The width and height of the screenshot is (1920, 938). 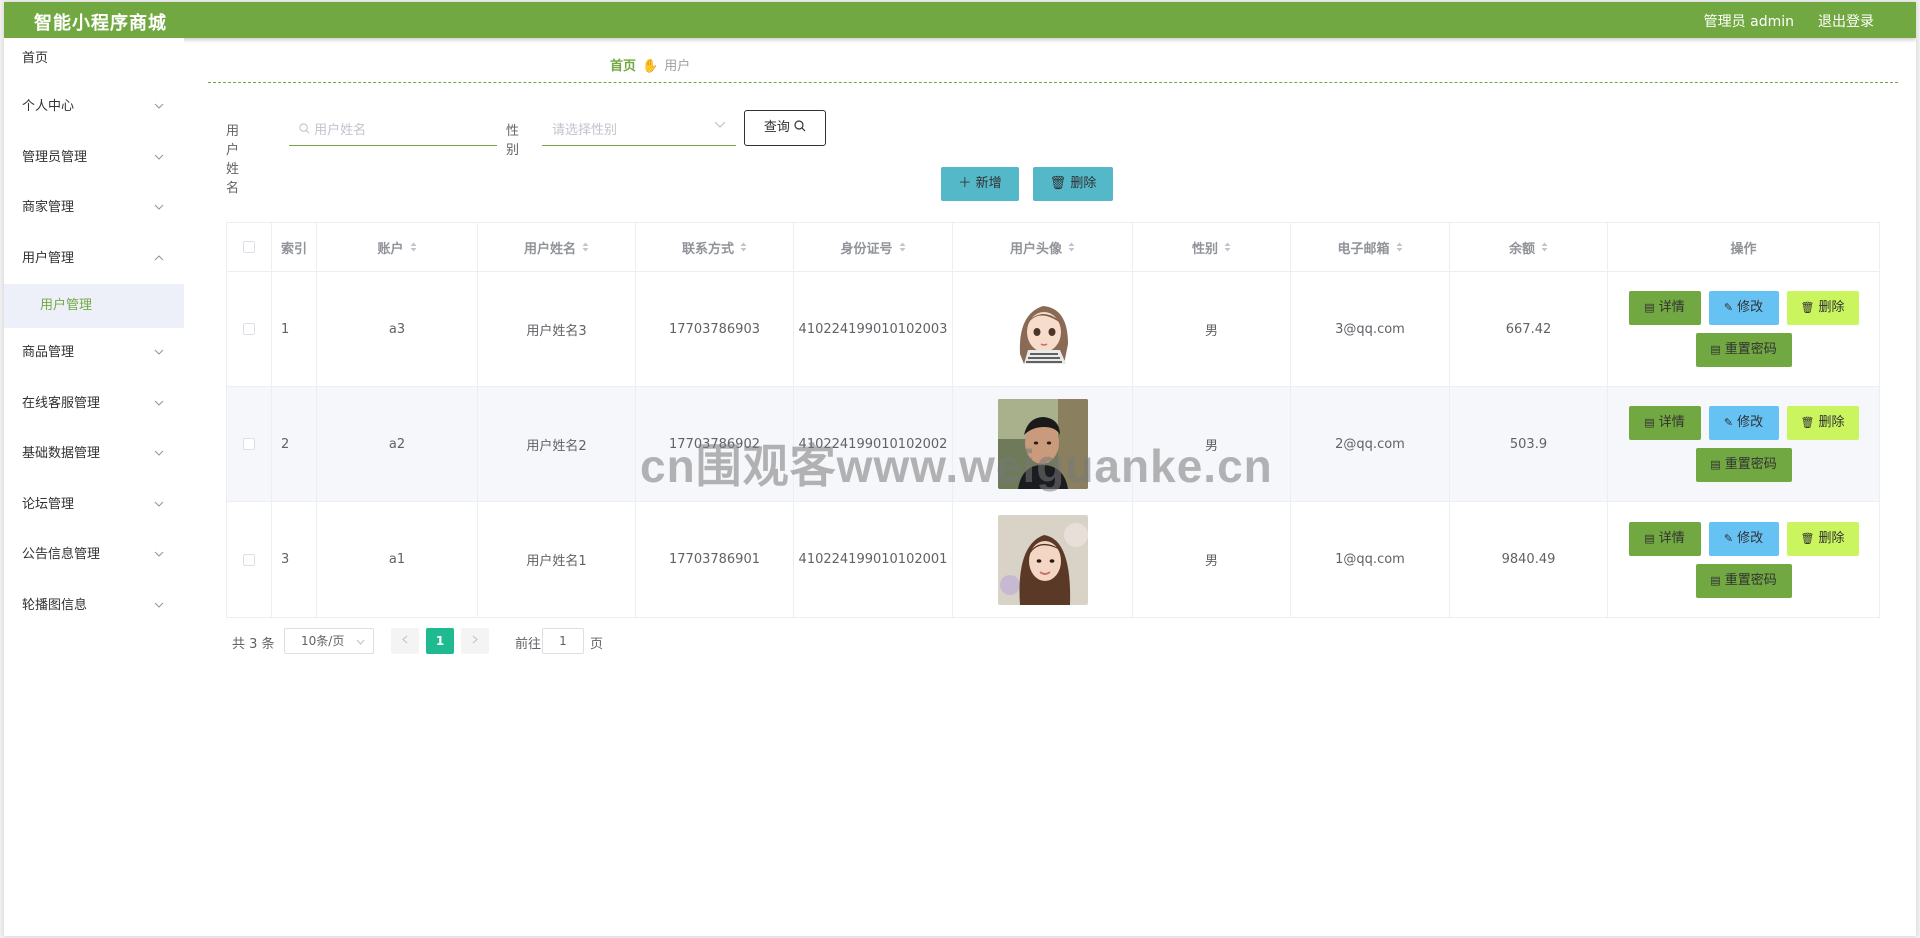 I want to click on cell-username: 用户姓名1, so click(x=557, y=559).